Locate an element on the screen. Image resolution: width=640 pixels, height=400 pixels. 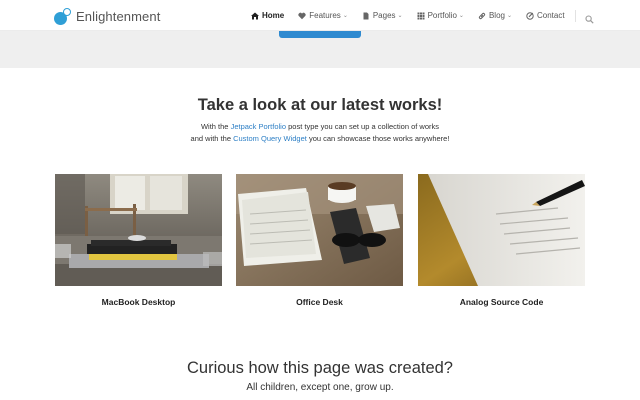
search-icon is located at coordinates (590, 17).